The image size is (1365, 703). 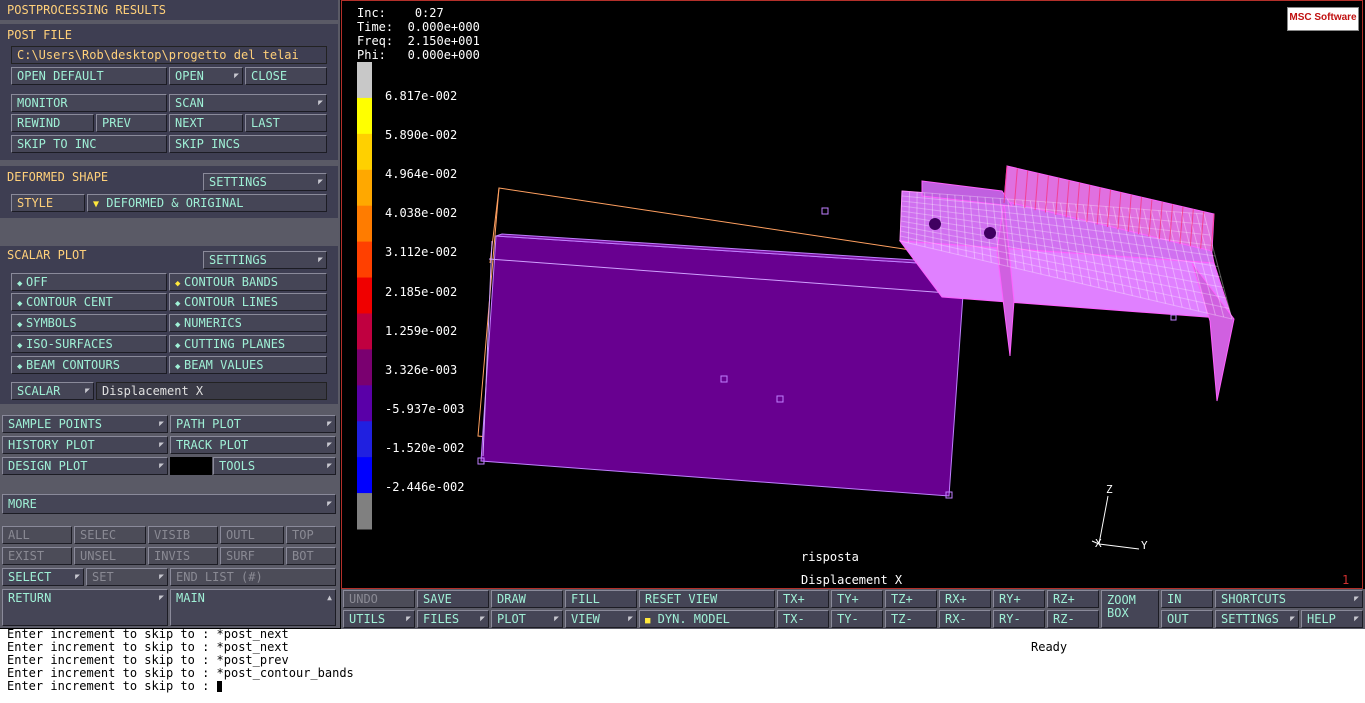 I want to click on btn-label: EXIST, so click(x=26, y=556).